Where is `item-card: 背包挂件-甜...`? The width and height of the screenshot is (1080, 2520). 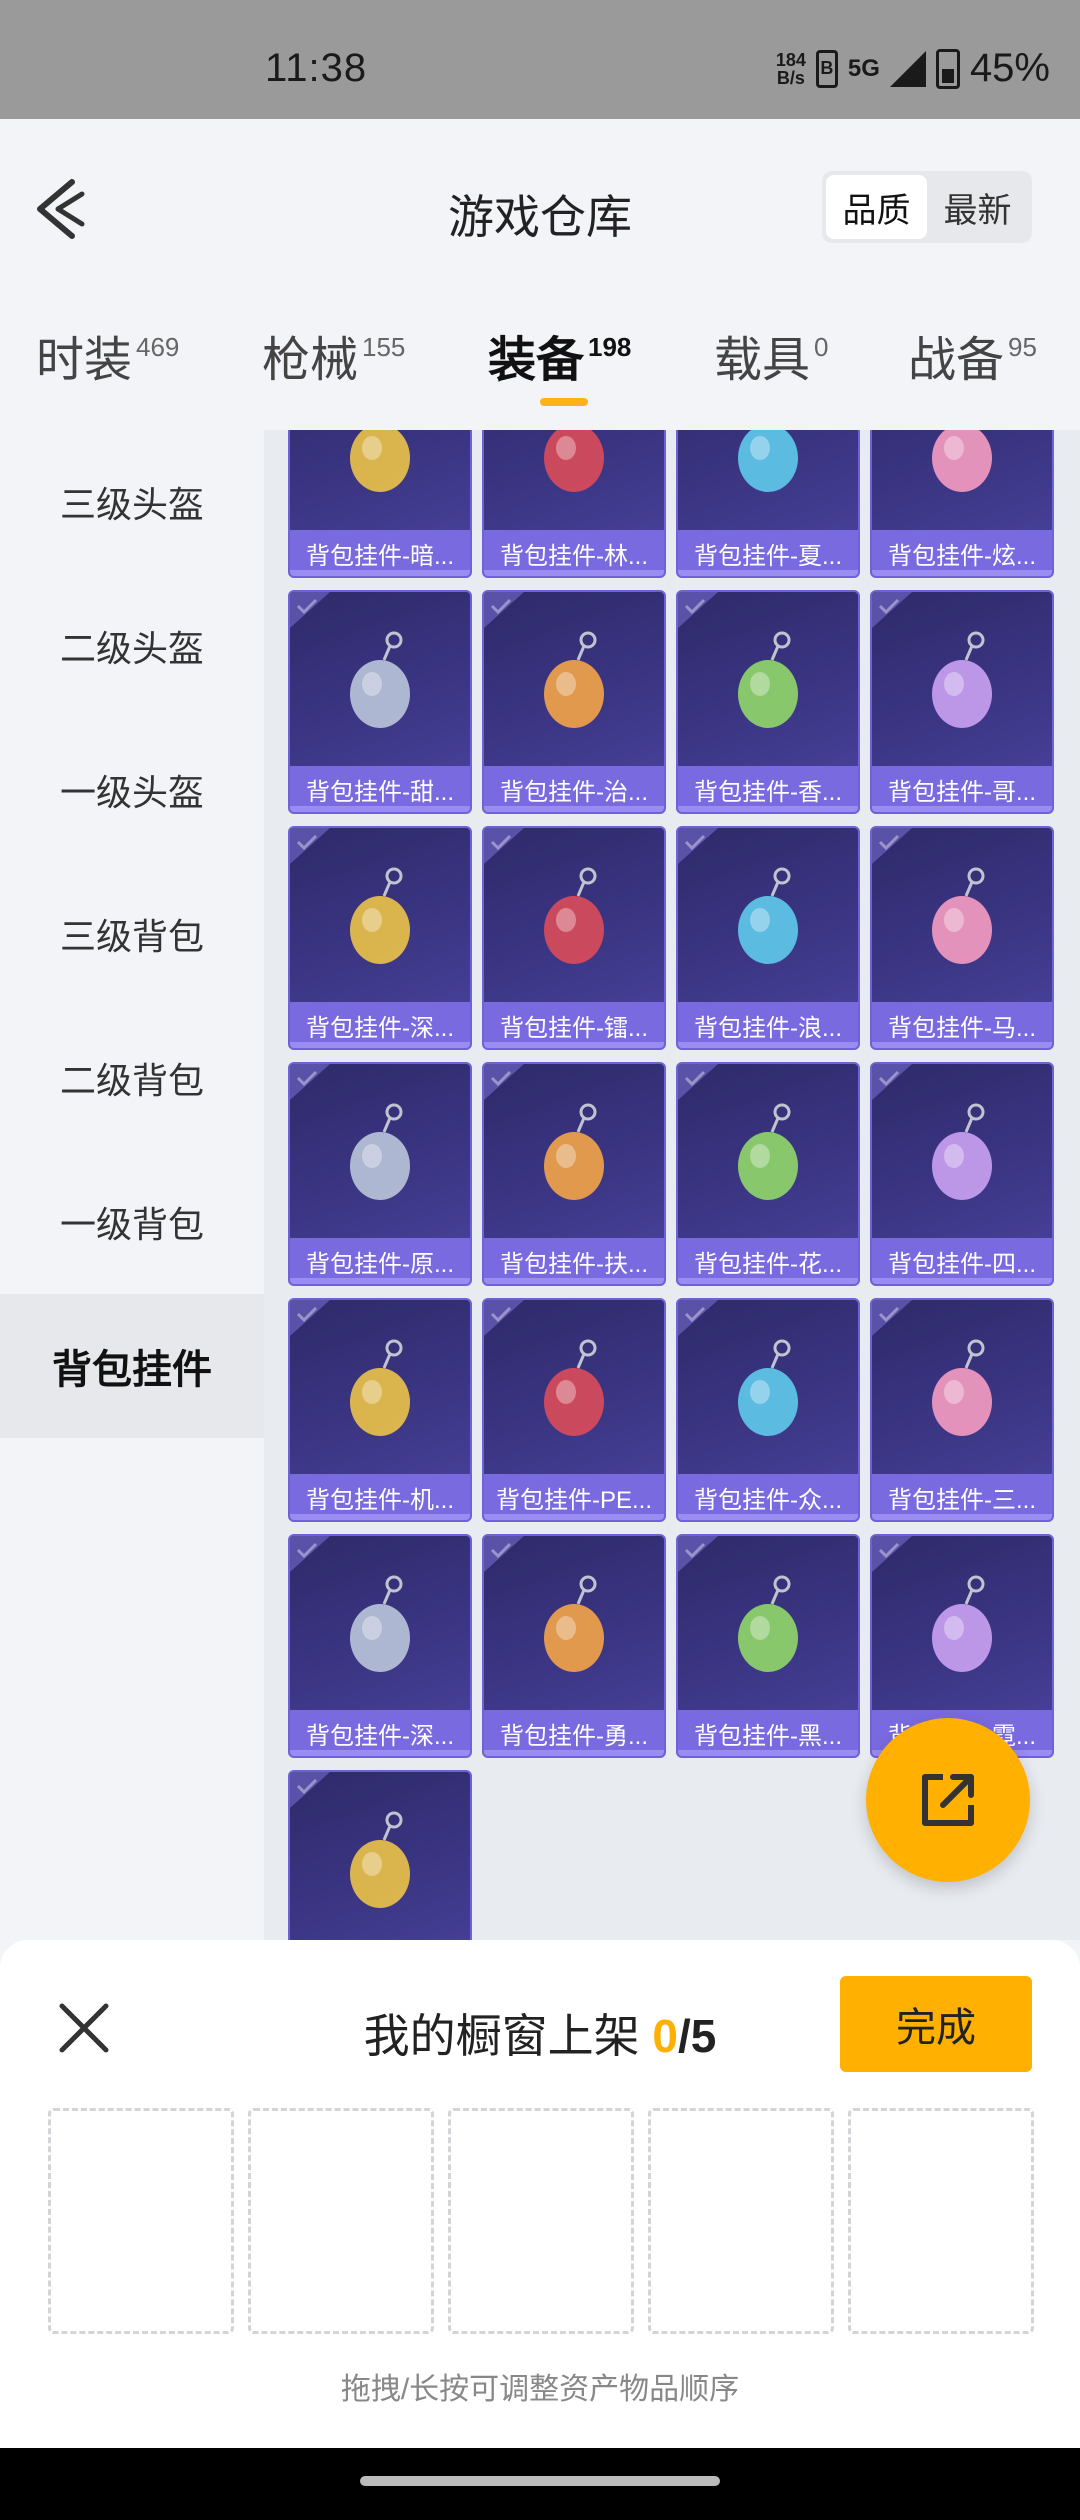 item-card: 背包挂件-甜... is located at coordinates (380, 702).